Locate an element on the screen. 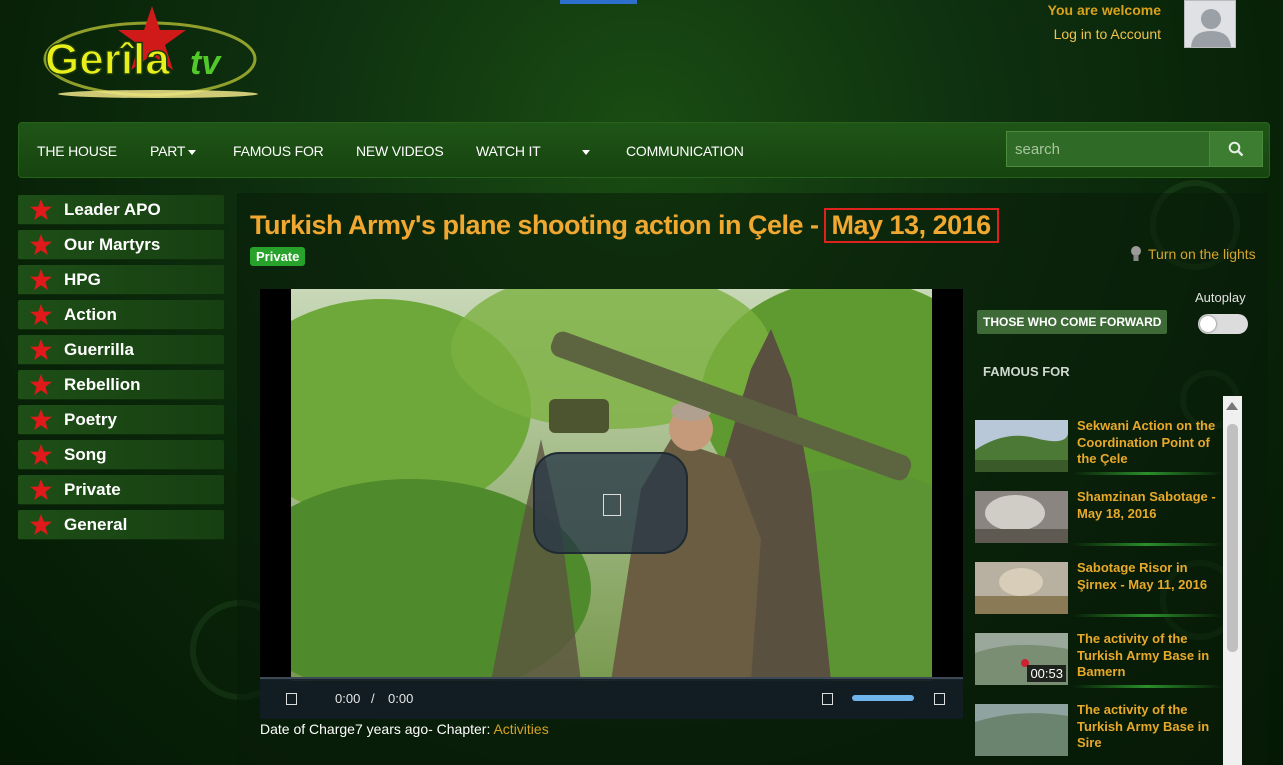 The image size is (1283, 765). sidebar-item-guerrilla: Guerrilla is located at coordinates (121, 350).